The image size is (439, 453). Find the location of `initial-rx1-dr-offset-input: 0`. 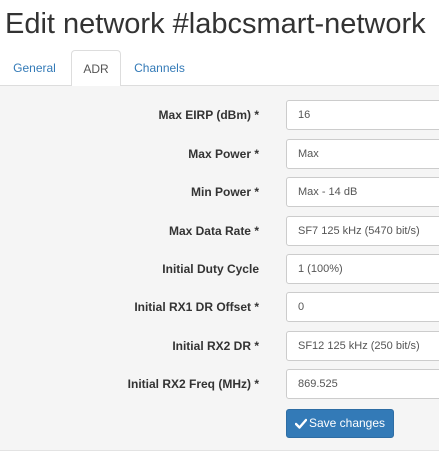

initial-rx1-dr-offset-input: 0 is located at coordinates (362, 307).